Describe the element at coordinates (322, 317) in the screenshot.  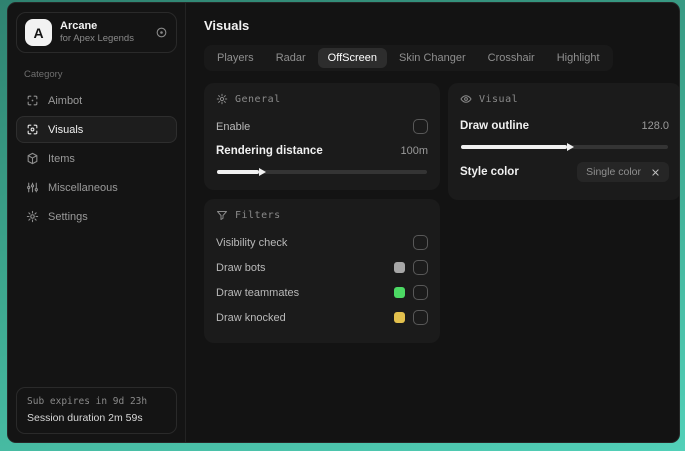
I see `draw-knocked-row: Draw knocked` at that location.